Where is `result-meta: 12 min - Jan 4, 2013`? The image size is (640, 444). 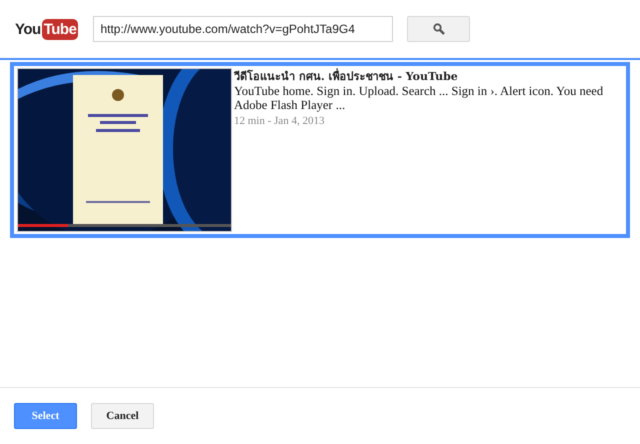 result-meta: 12 min - Jan 4, 2013 is located at coordinates (280, 121).